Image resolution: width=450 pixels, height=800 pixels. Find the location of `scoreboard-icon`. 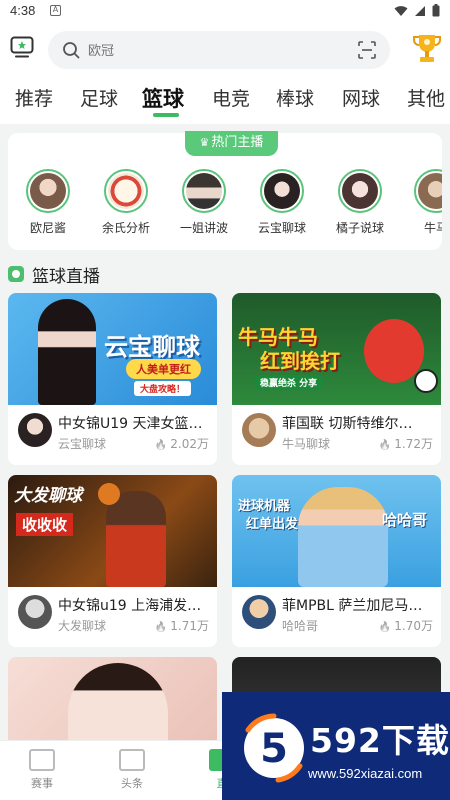

scoreboard-icon is located at coordinates (42, 760).